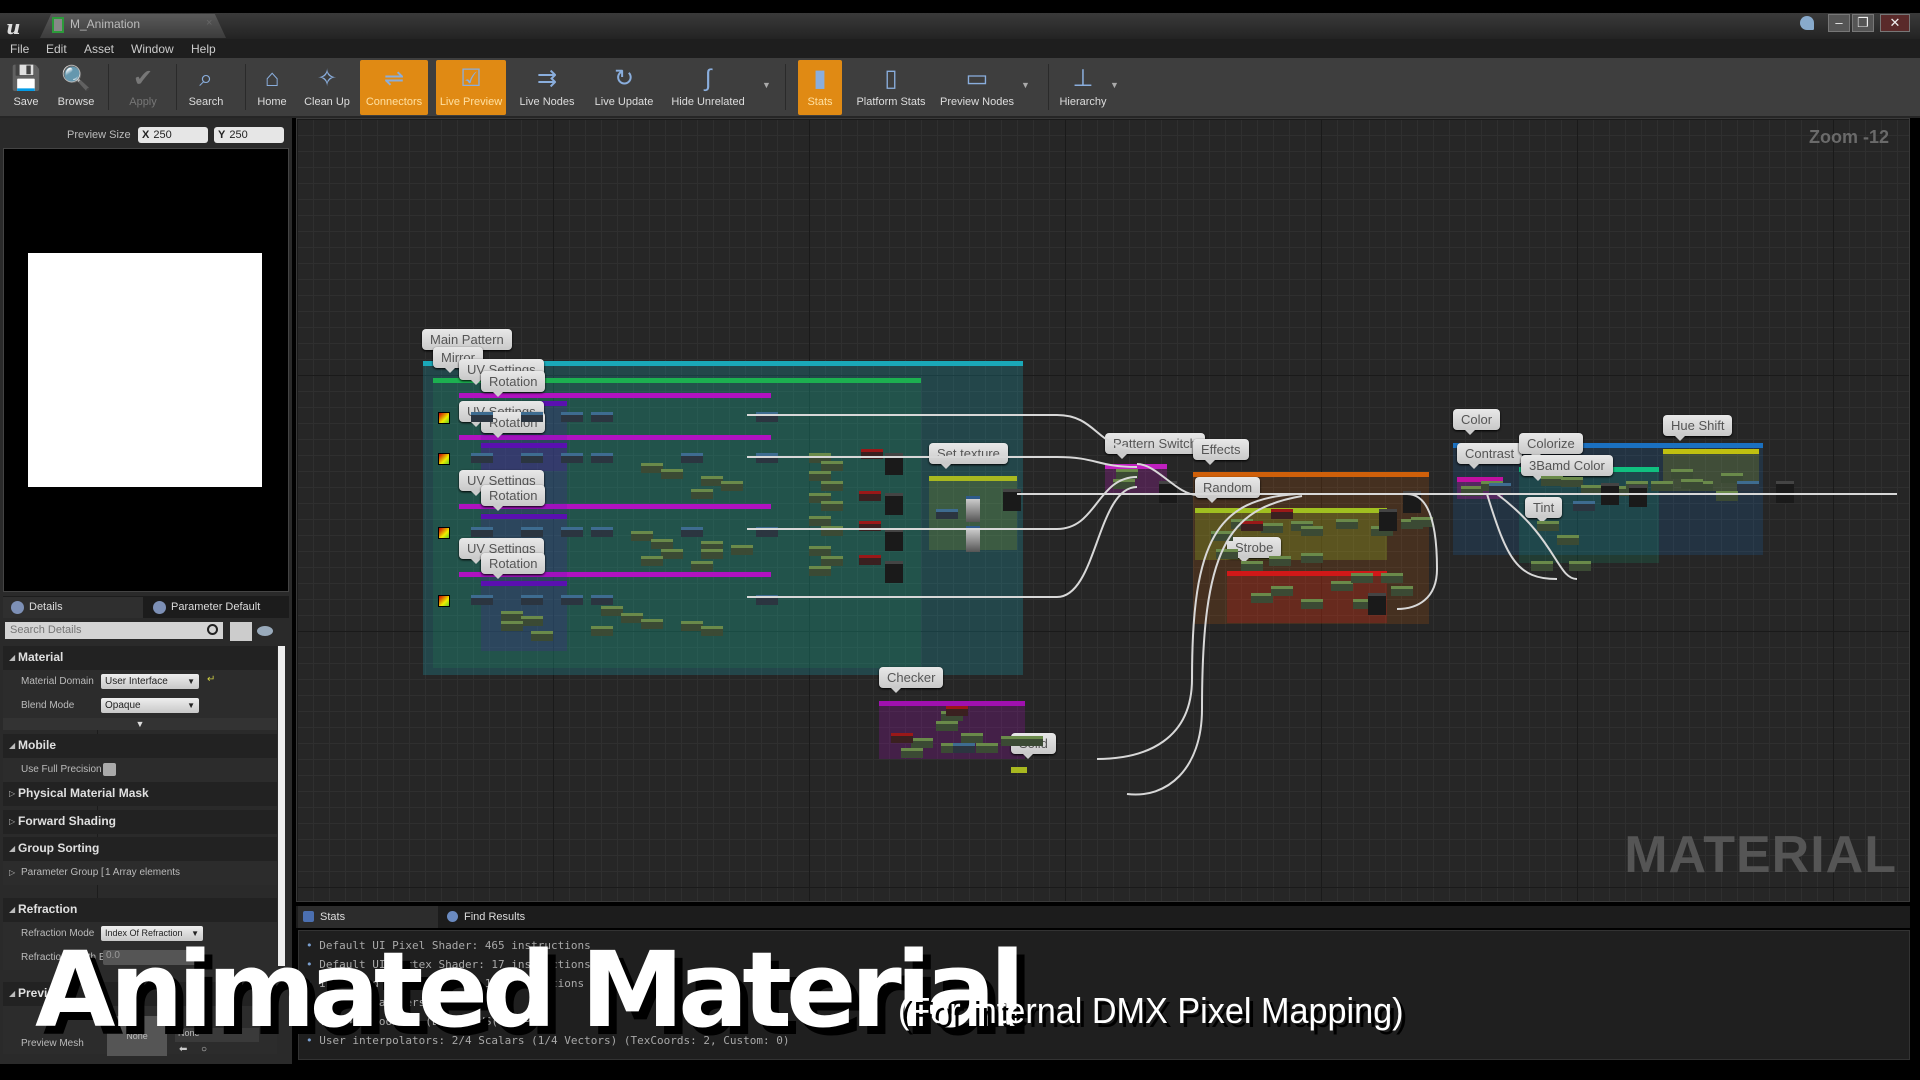 The height and width of the screenshot is (1080, 1920). What do you see at coordinates (140, 873) in the screenshot?
I see `property-parameter-group: ▷ Parameter Group [ 1 Array elements` at bounding box center [140, 873].